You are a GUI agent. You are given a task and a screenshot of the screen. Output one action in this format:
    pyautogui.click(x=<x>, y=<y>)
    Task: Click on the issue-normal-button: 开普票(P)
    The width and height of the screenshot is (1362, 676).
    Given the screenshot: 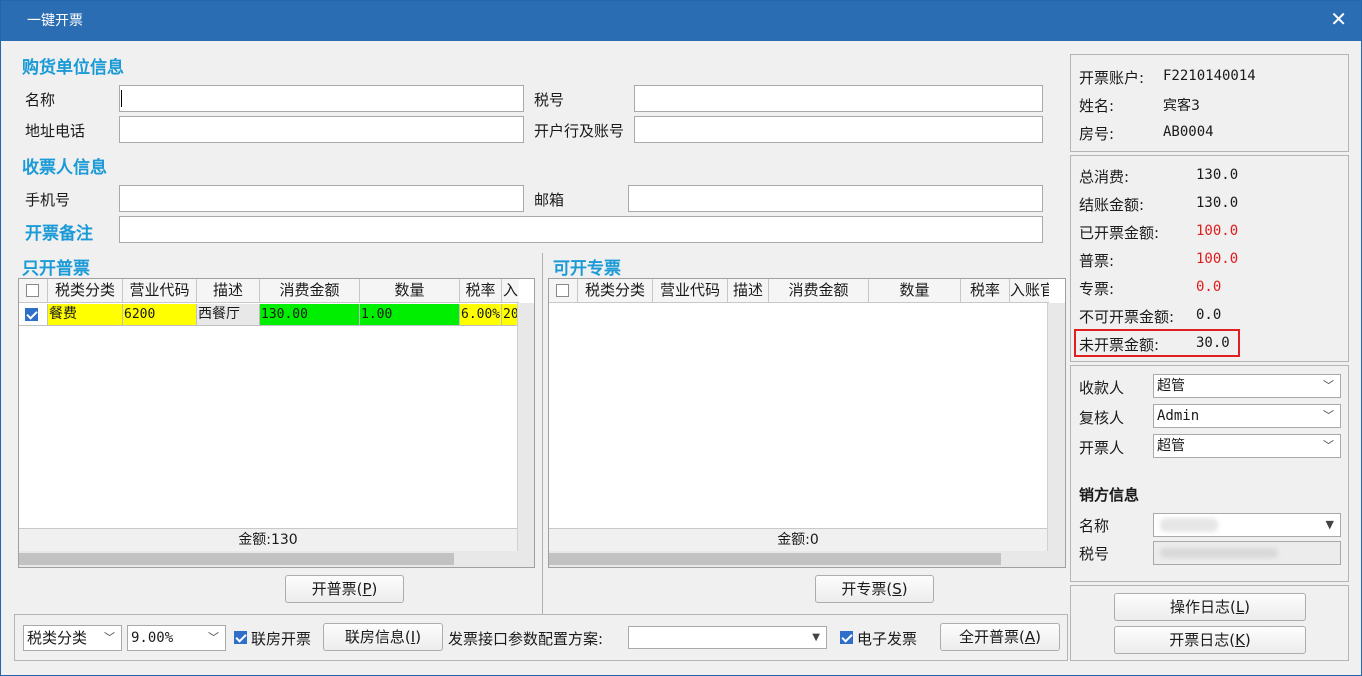 What is the action you would take?
    pyautogui.click(x=344, y=589)
    